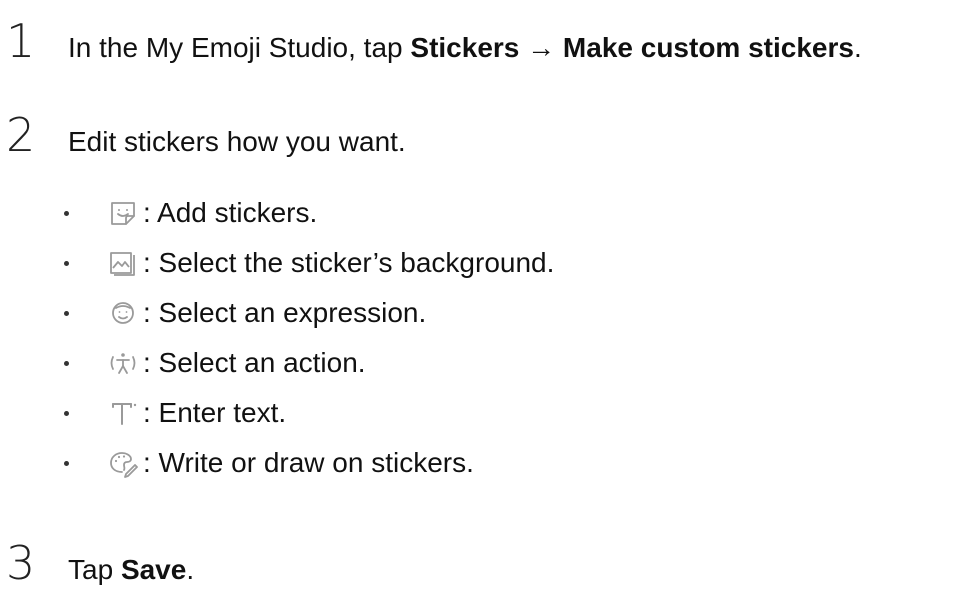 Image resolution: width=965 pixels, height=601 pixels. What do you see at coordinates (237, 141) in the screenshot?
I see `step-instruction: Edit stickers how you want.` at bounding box center [237, 141].